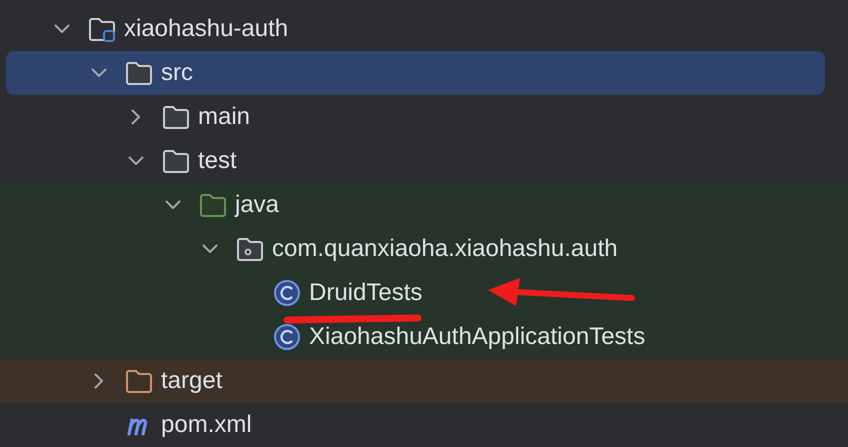 This screenshot has width=848, height=447. Describe the element at coordinates (191, 381) in the screenshot. I see `tree-item-label: target` at that location.